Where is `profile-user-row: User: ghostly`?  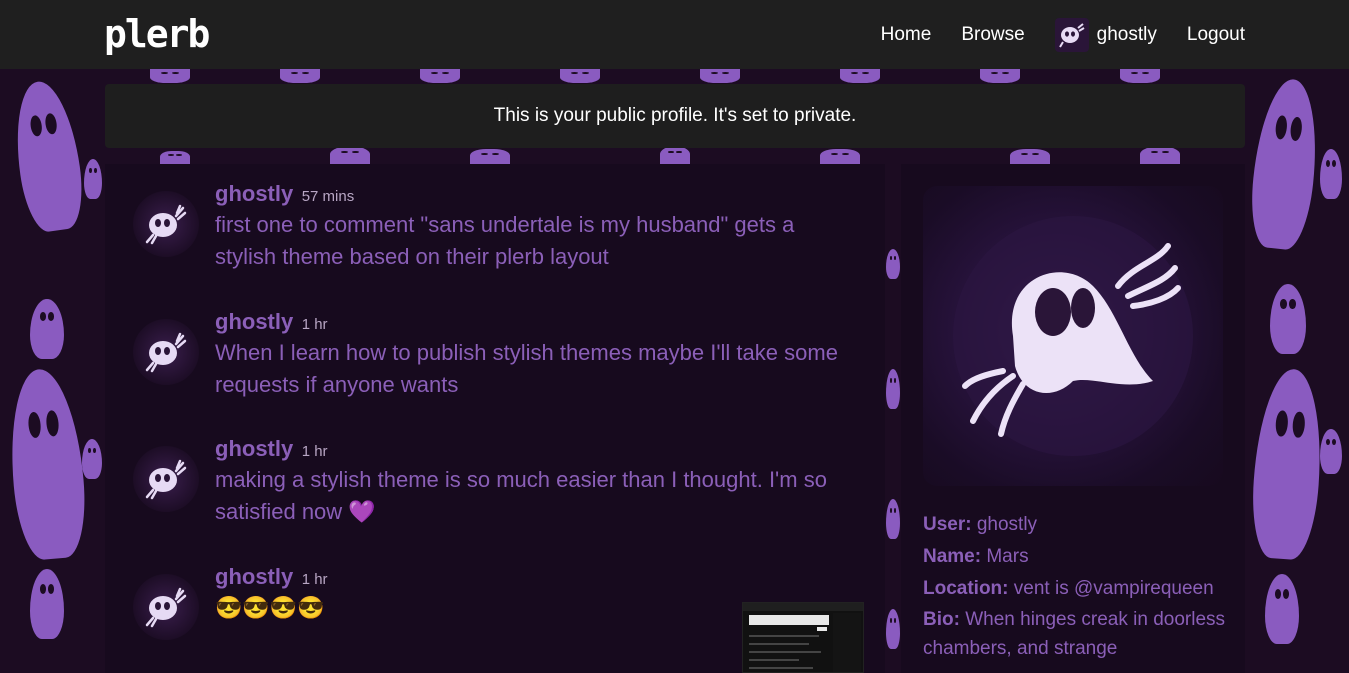 profile-user-row: User: ghostly is located at coordinates (1078, 525).